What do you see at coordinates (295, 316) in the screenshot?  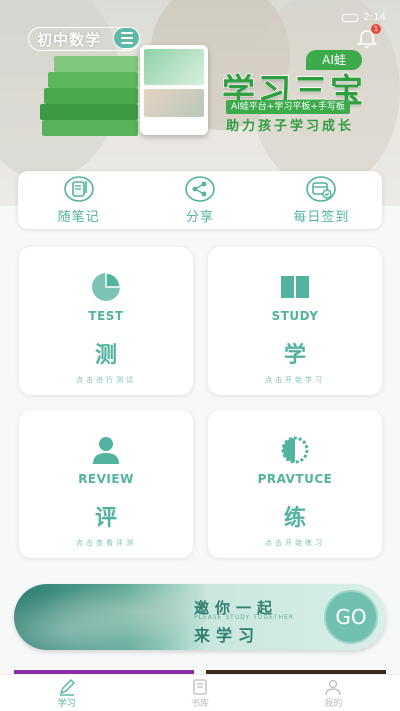 I see `study-title-en: STUDY` at bounding box center [295, 316].